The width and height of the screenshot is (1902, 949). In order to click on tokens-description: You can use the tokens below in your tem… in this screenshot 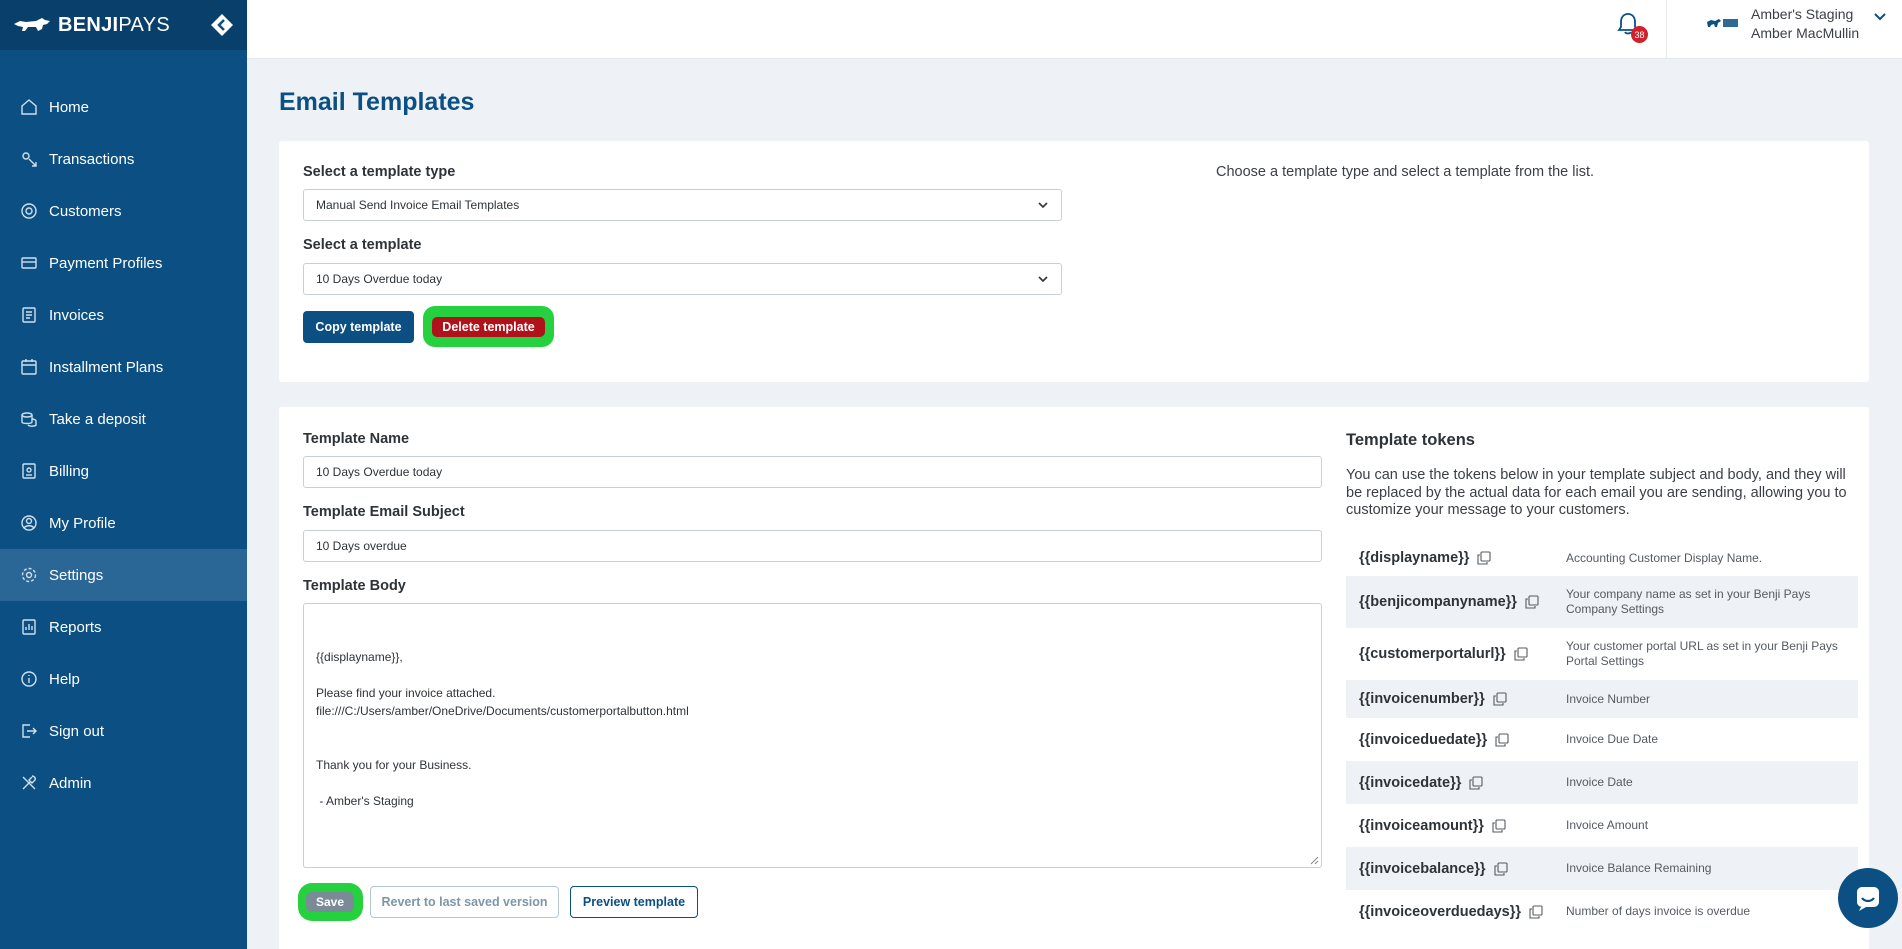, I will do `click(1596, 492)`.